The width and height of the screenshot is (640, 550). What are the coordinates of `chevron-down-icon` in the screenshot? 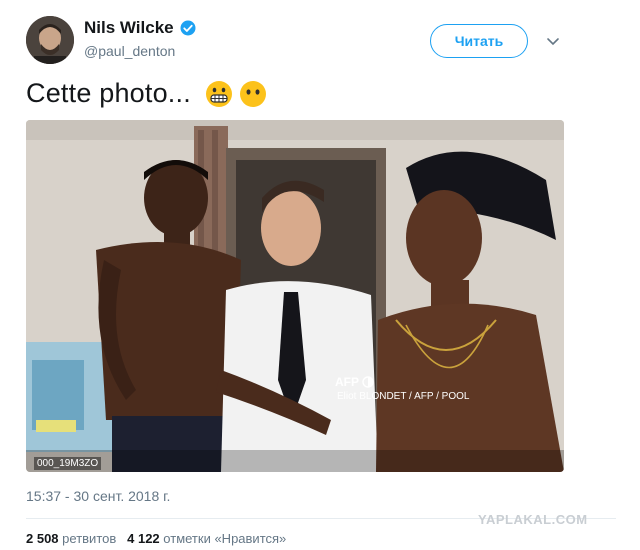 It's located at (553, 41).